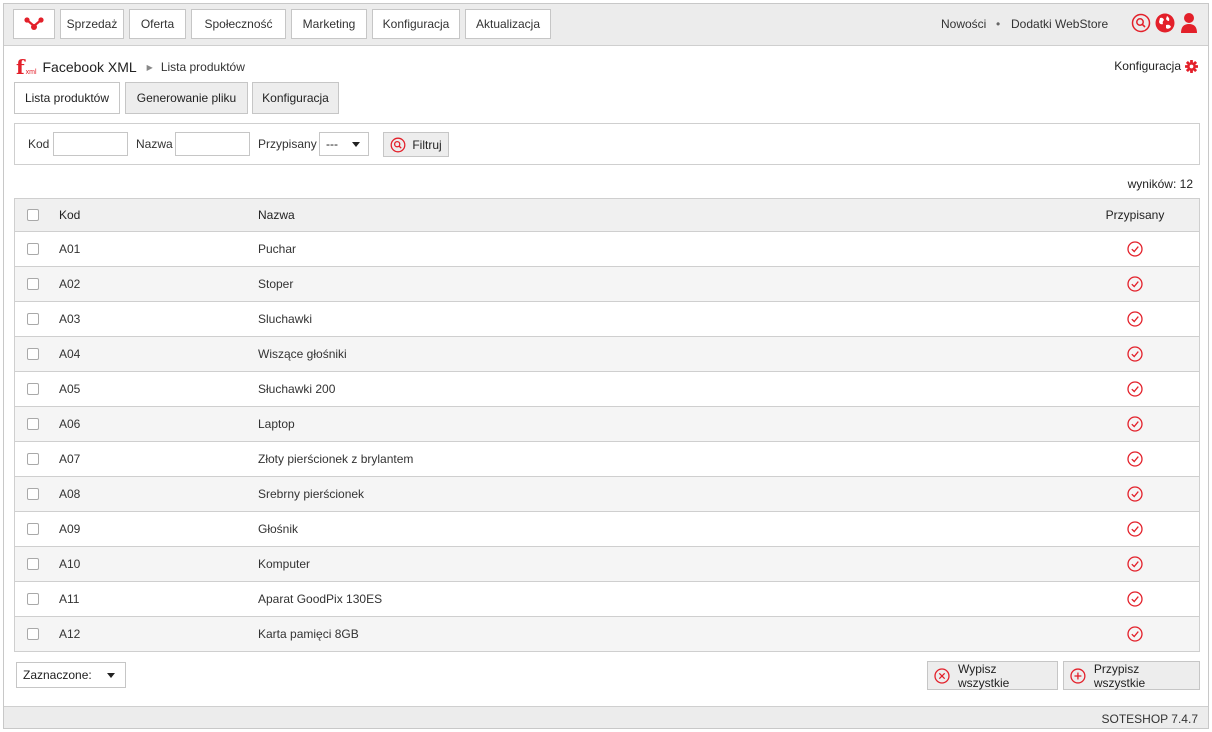 The height and width of the screenshot is (732, 1212). I want to click on table-row: A11 Aparat GoodPix 130ES, so click(607, 599).